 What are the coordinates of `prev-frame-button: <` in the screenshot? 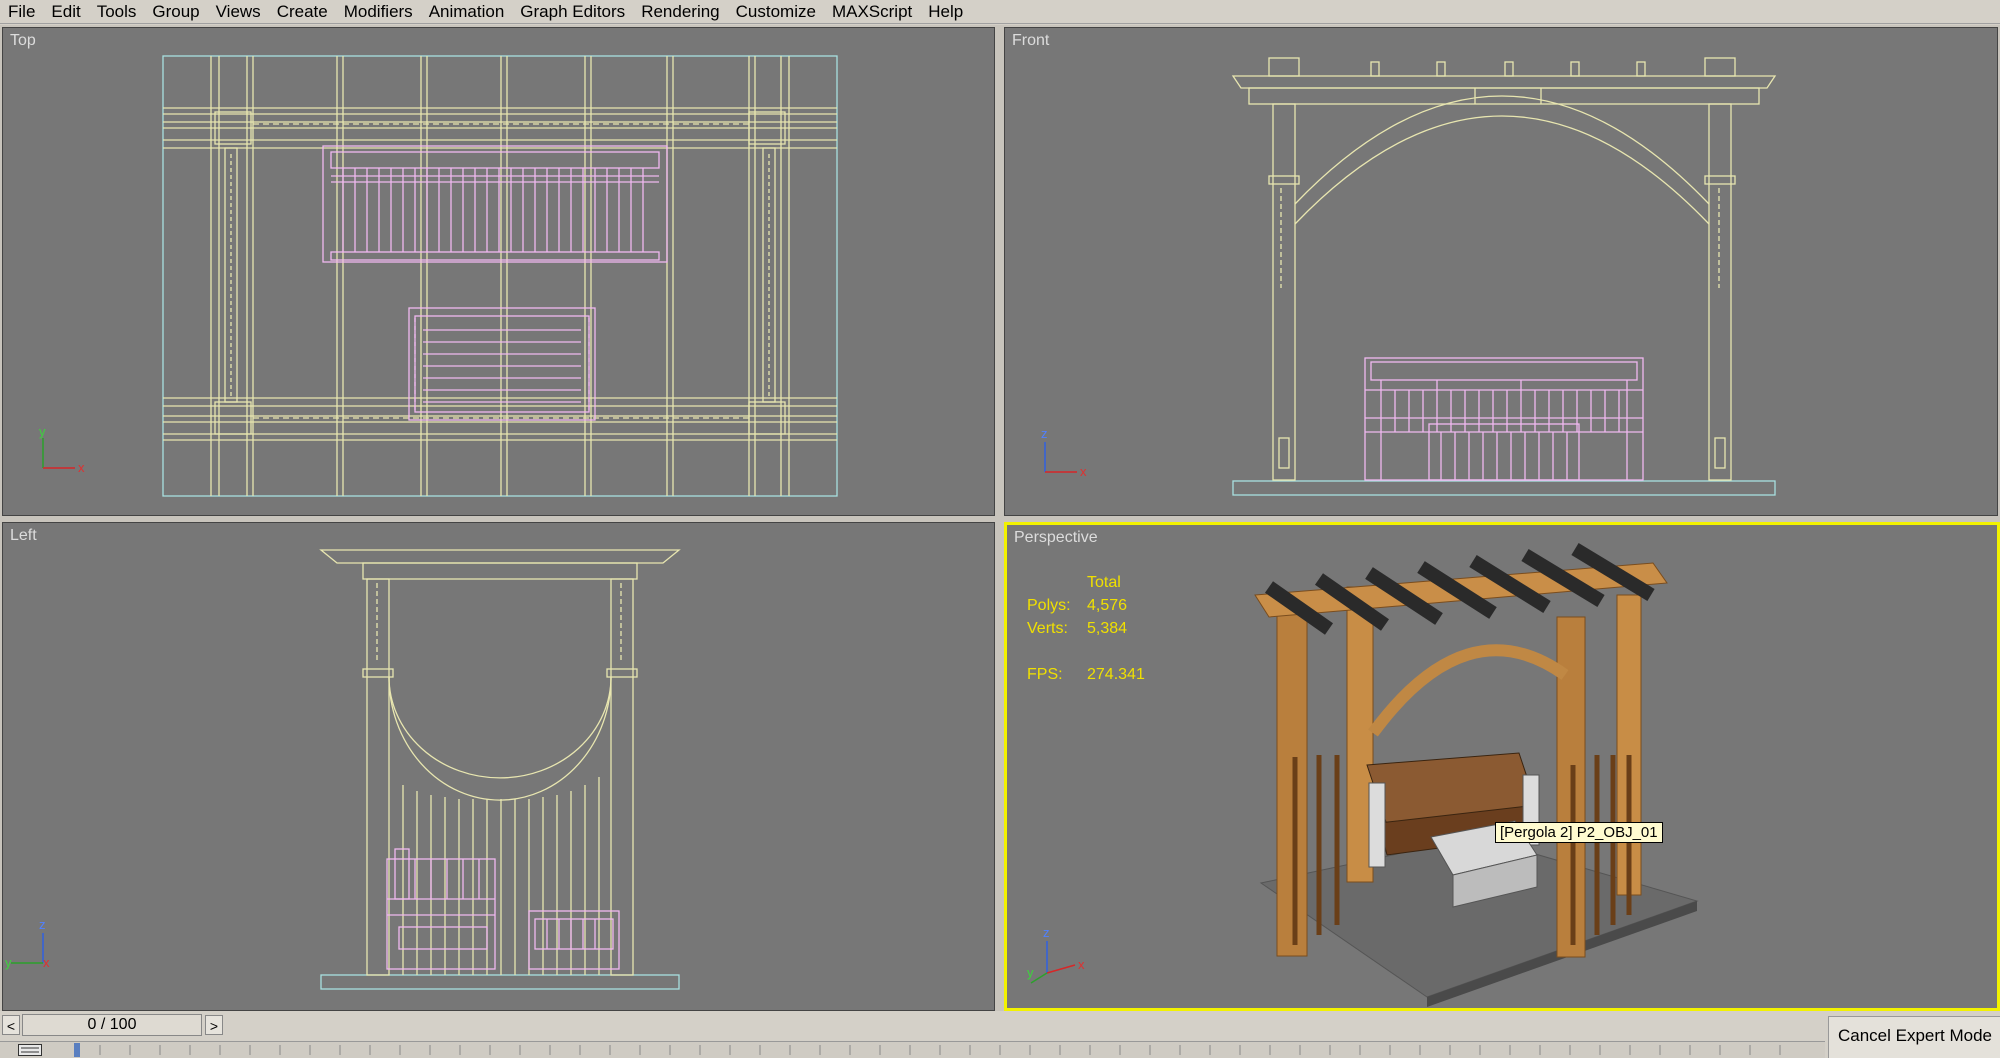 It's located at (11, 1025).